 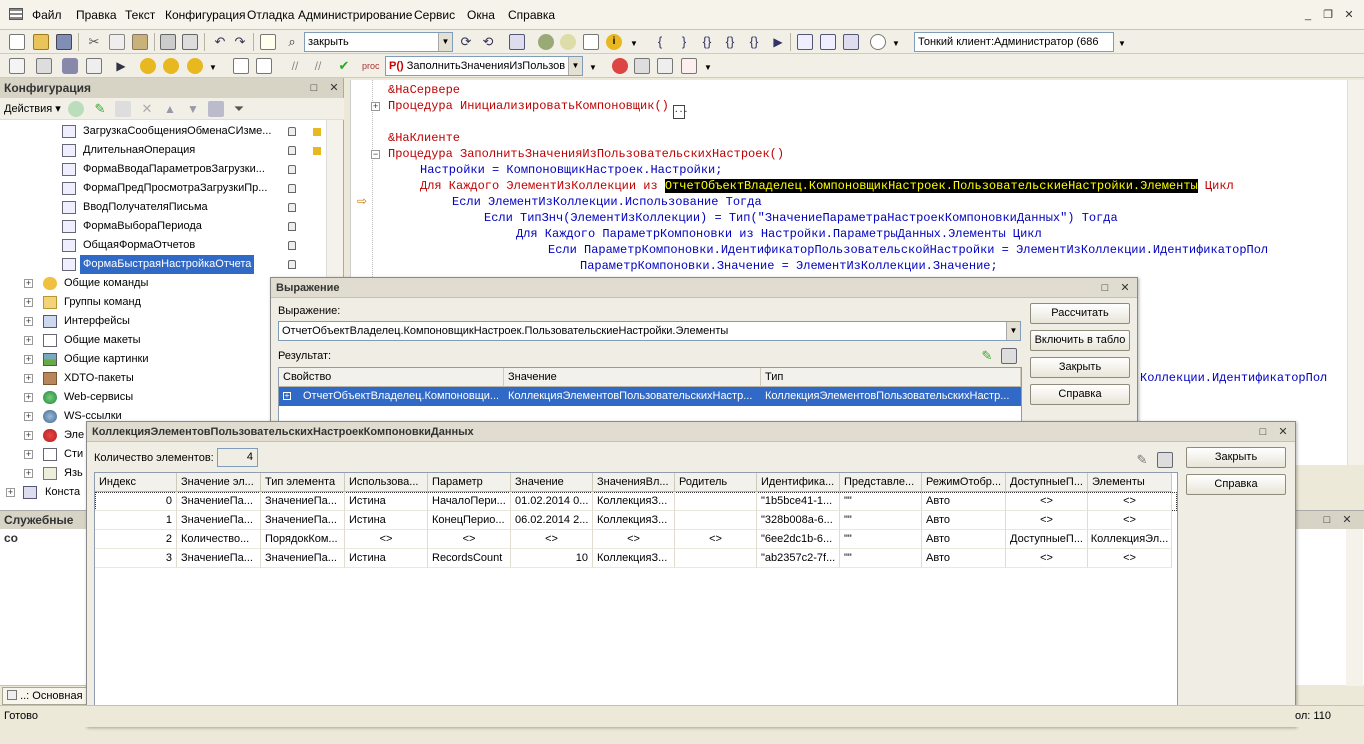 I want to click on form-icon, so click(x=805, y=42).